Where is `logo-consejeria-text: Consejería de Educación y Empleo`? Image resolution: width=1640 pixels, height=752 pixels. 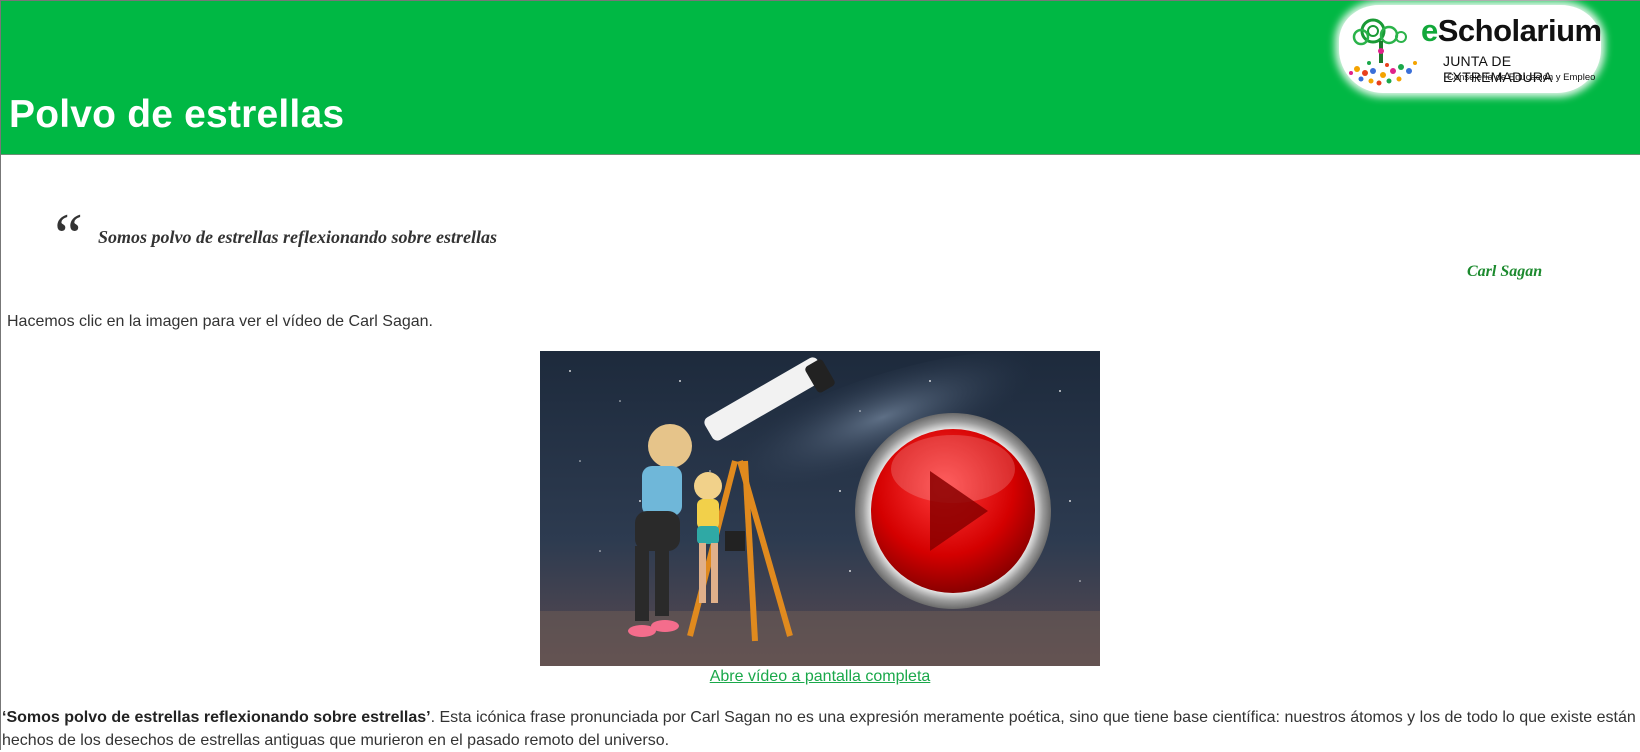 logo-consejeria-text: Consejería de Educación y Empleo is located at coordinates (1521, 77).